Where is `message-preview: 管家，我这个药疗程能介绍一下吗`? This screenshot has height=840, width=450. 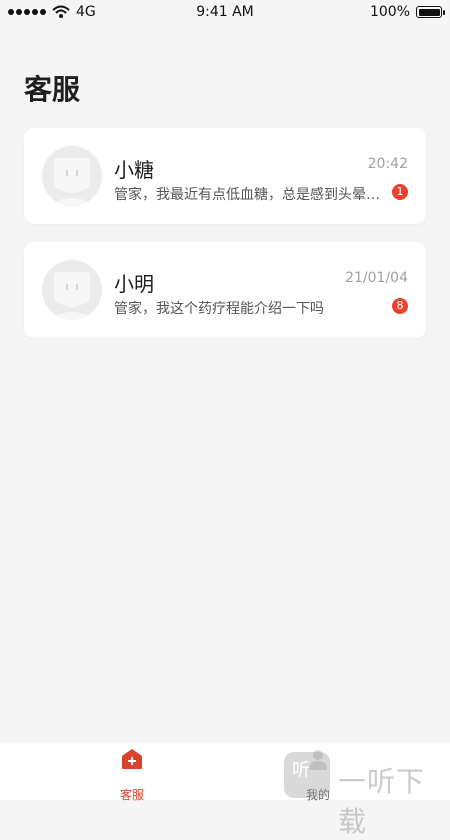 message-preview: 管家，我这个药疗程能介绍一下吗 is located at coordinates (219, 309).